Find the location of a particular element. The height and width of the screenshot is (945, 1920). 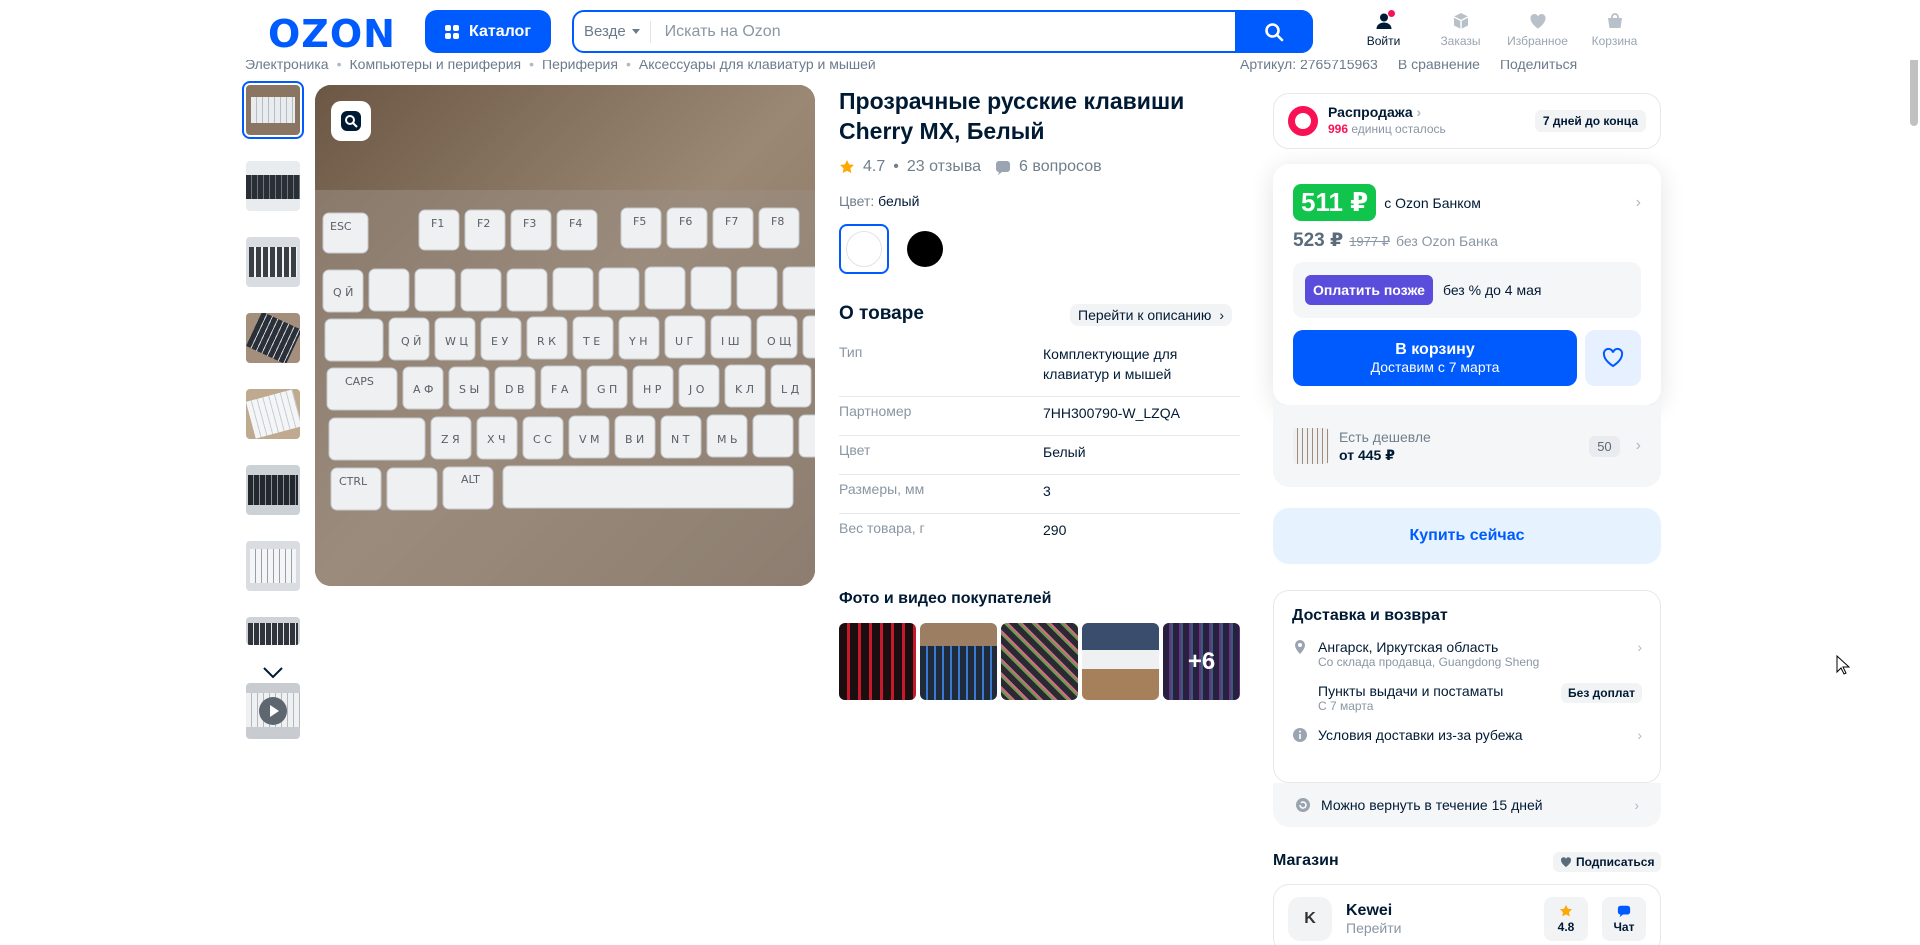

buyer-photos: +6 is located at coordinates (1039, 661).